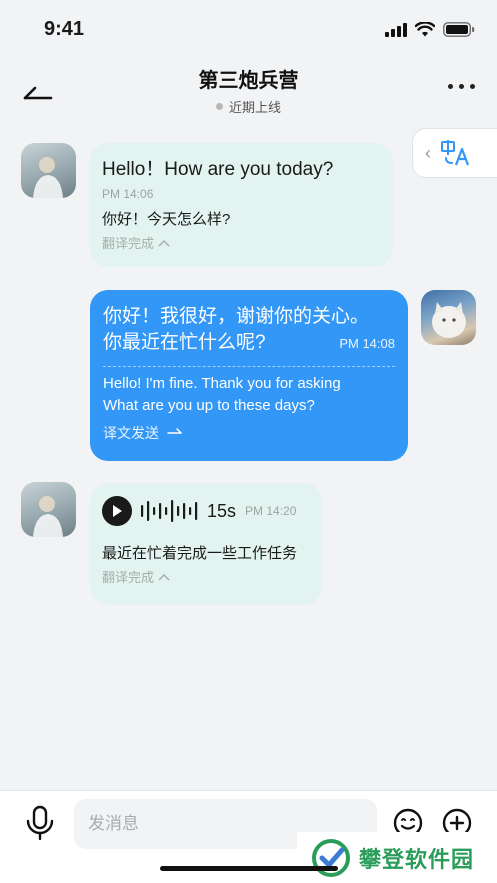  I want to click on play-icon, so click(117, 511).